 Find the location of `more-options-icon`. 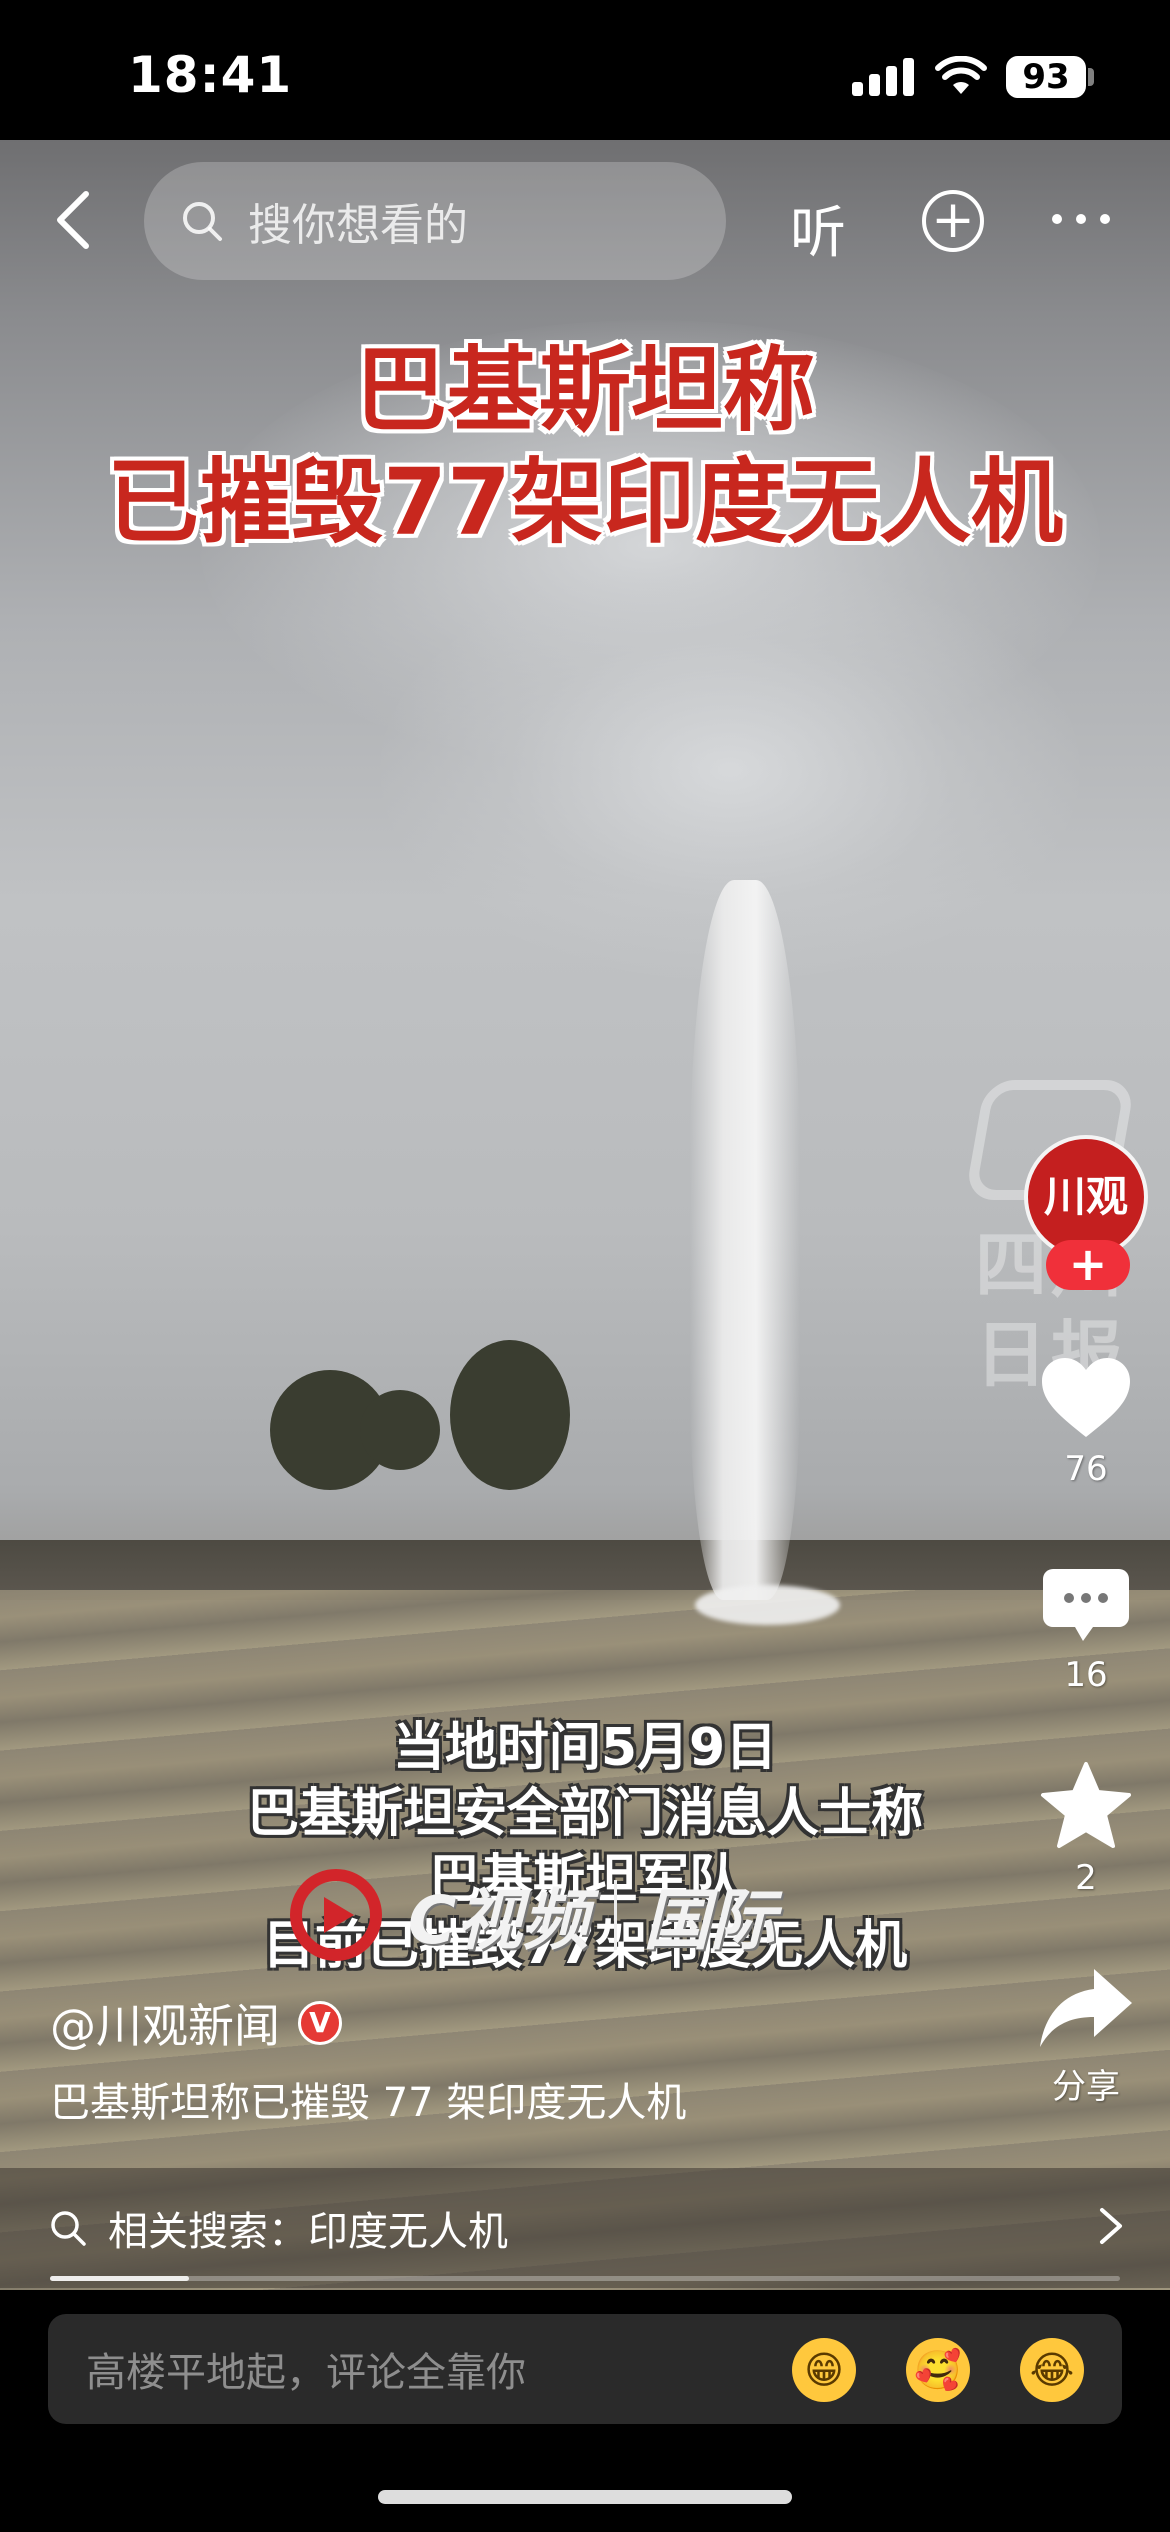

more-options-icon is located at coordinates (1081, 219).